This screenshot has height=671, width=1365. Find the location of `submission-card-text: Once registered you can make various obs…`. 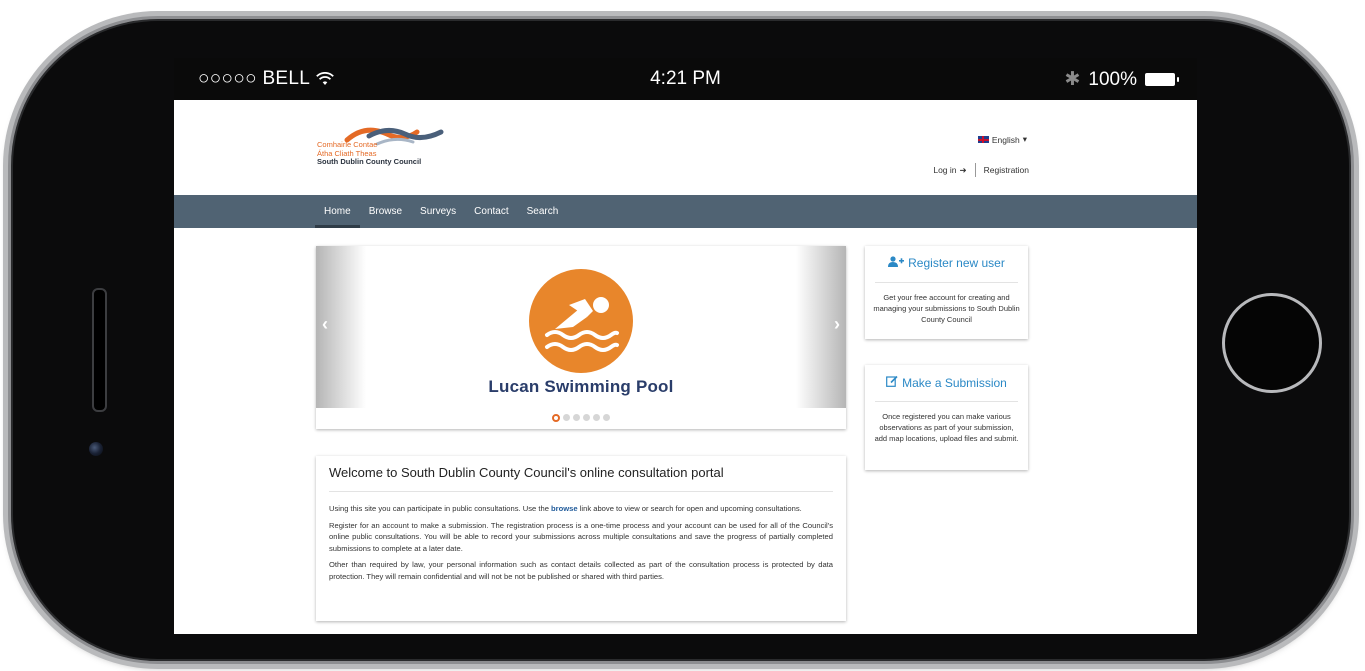

submission-card-text: Once registered you can make various obs… is located at coordinates (946, 427).